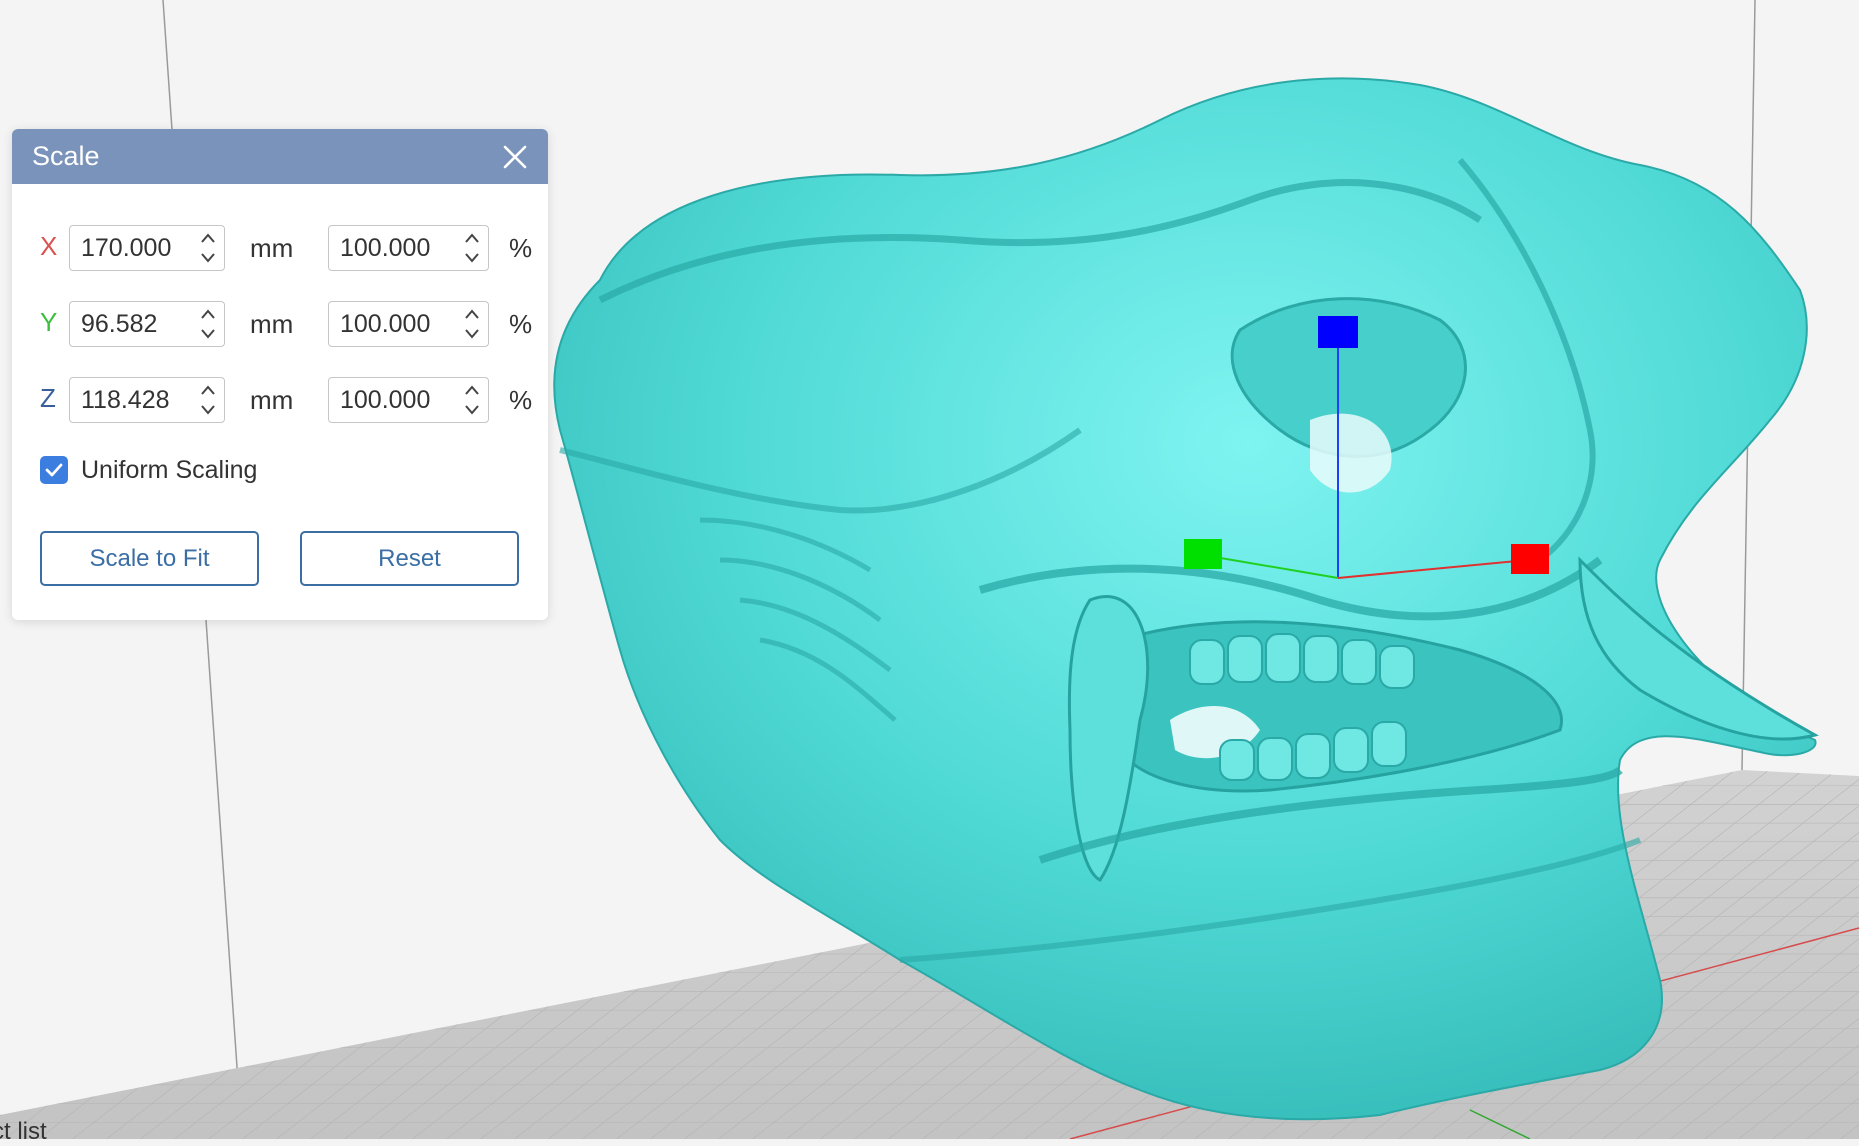 This screenshot has height=1146, width=1859. What do you see at coordinates (272, 400) in the screenshot?
I see `size-z-unit: mm` at bounding box center [272, 400].